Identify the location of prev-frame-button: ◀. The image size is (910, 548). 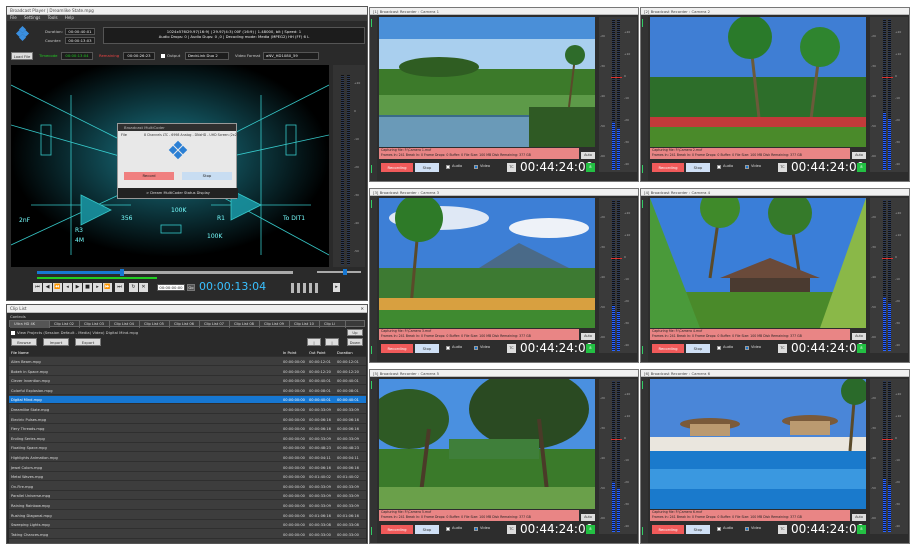
(47, 287).